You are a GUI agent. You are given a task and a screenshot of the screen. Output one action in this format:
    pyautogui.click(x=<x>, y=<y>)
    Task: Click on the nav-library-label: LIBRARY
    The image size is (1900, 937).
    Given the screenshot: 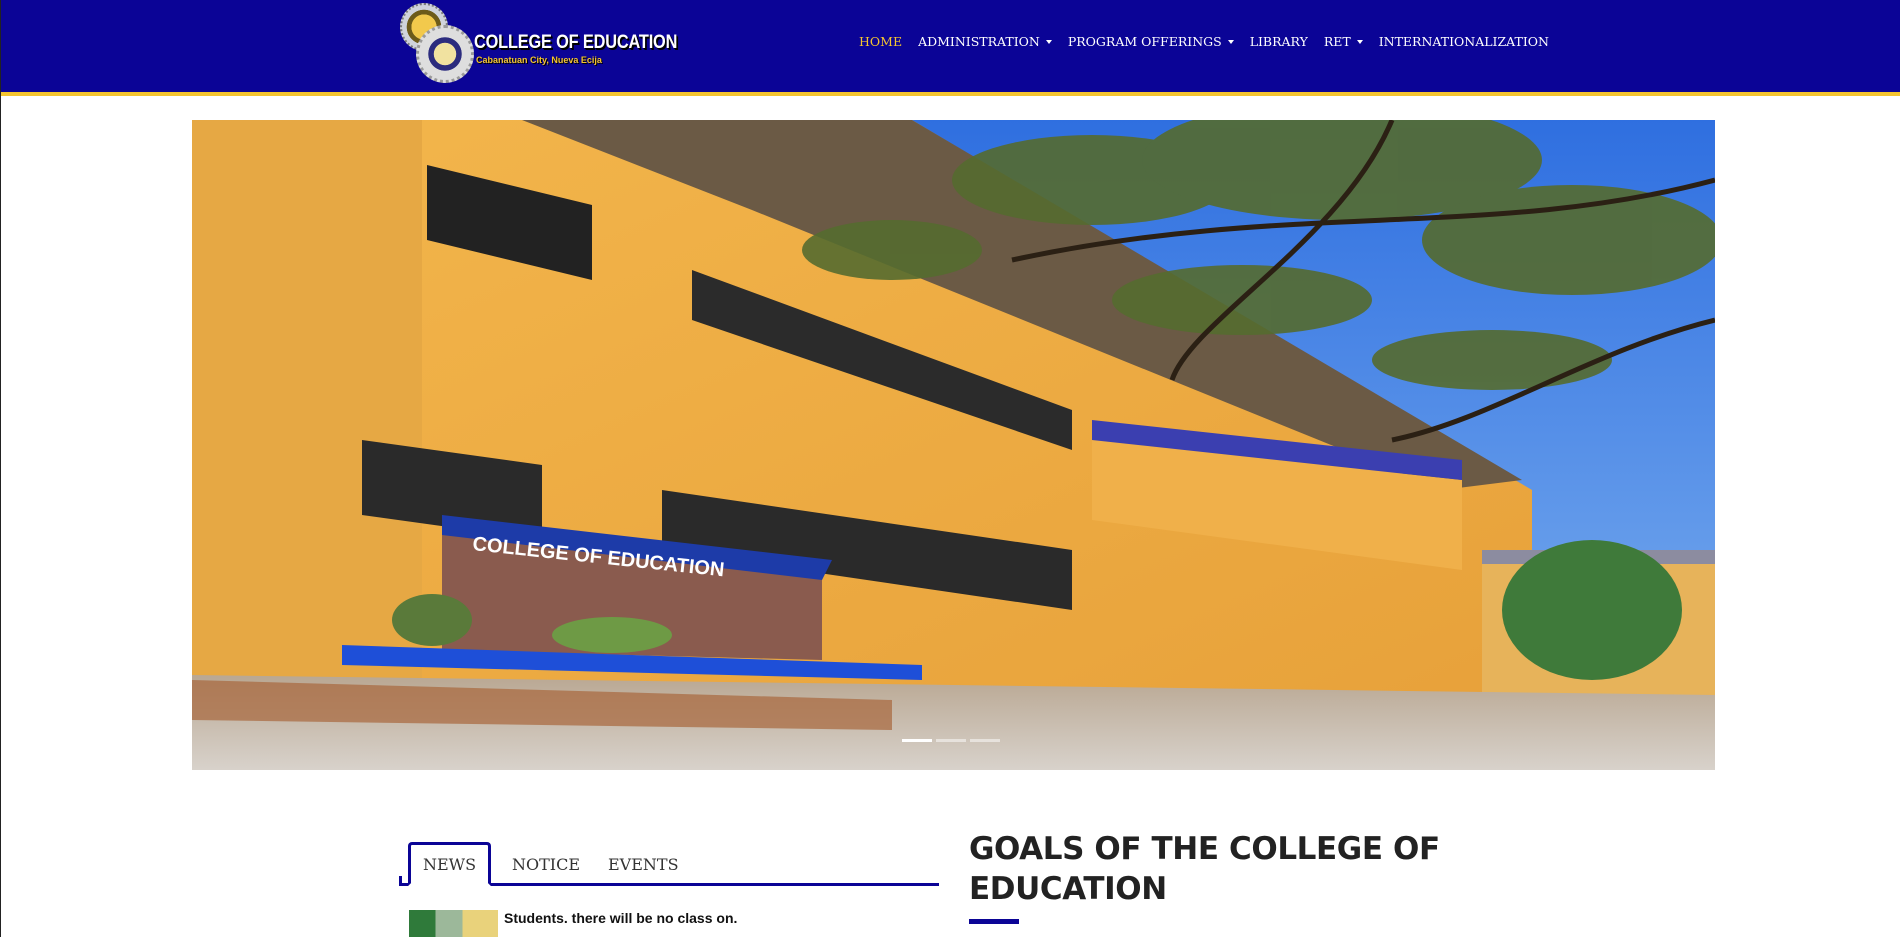 What is the action you would take?
    pyautogui.click(x=1278, y=41)
    